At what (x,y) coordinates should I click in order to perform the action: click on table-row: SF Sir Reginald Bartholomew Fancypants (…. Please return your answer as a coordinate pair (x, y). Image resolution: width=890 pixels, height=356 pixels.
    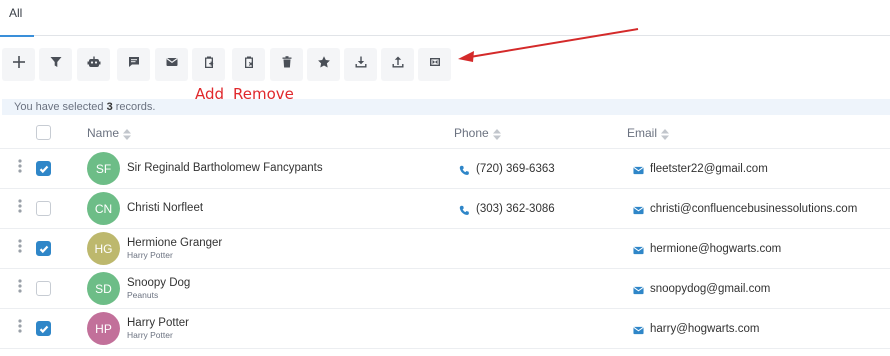
    Looking at the image, I should click on (445, 169).